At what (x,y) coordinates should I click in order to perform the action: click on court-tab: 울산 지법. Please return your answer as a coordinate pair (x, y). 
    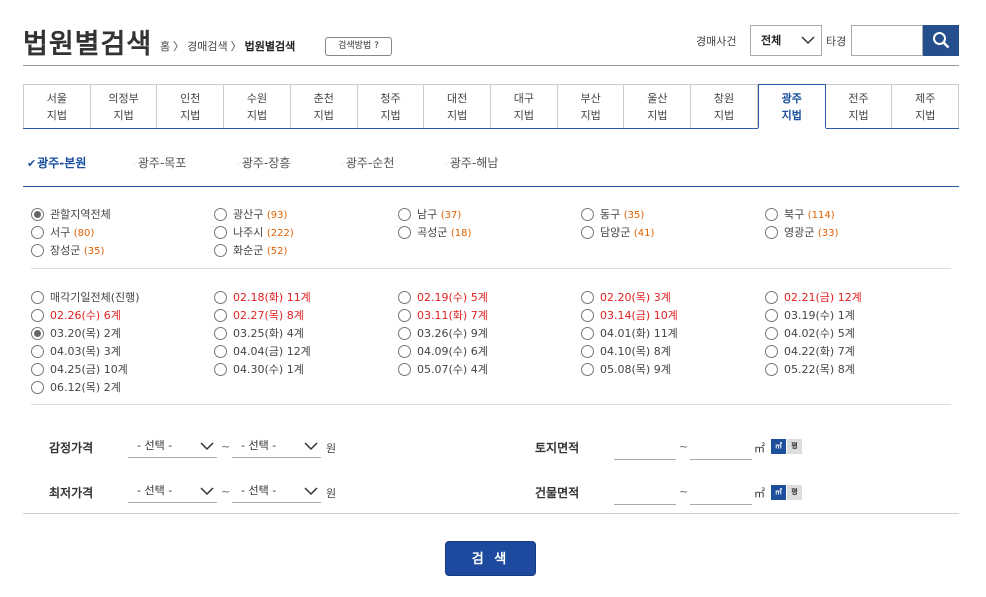
    Looking at the image, I should click on (658, 106).